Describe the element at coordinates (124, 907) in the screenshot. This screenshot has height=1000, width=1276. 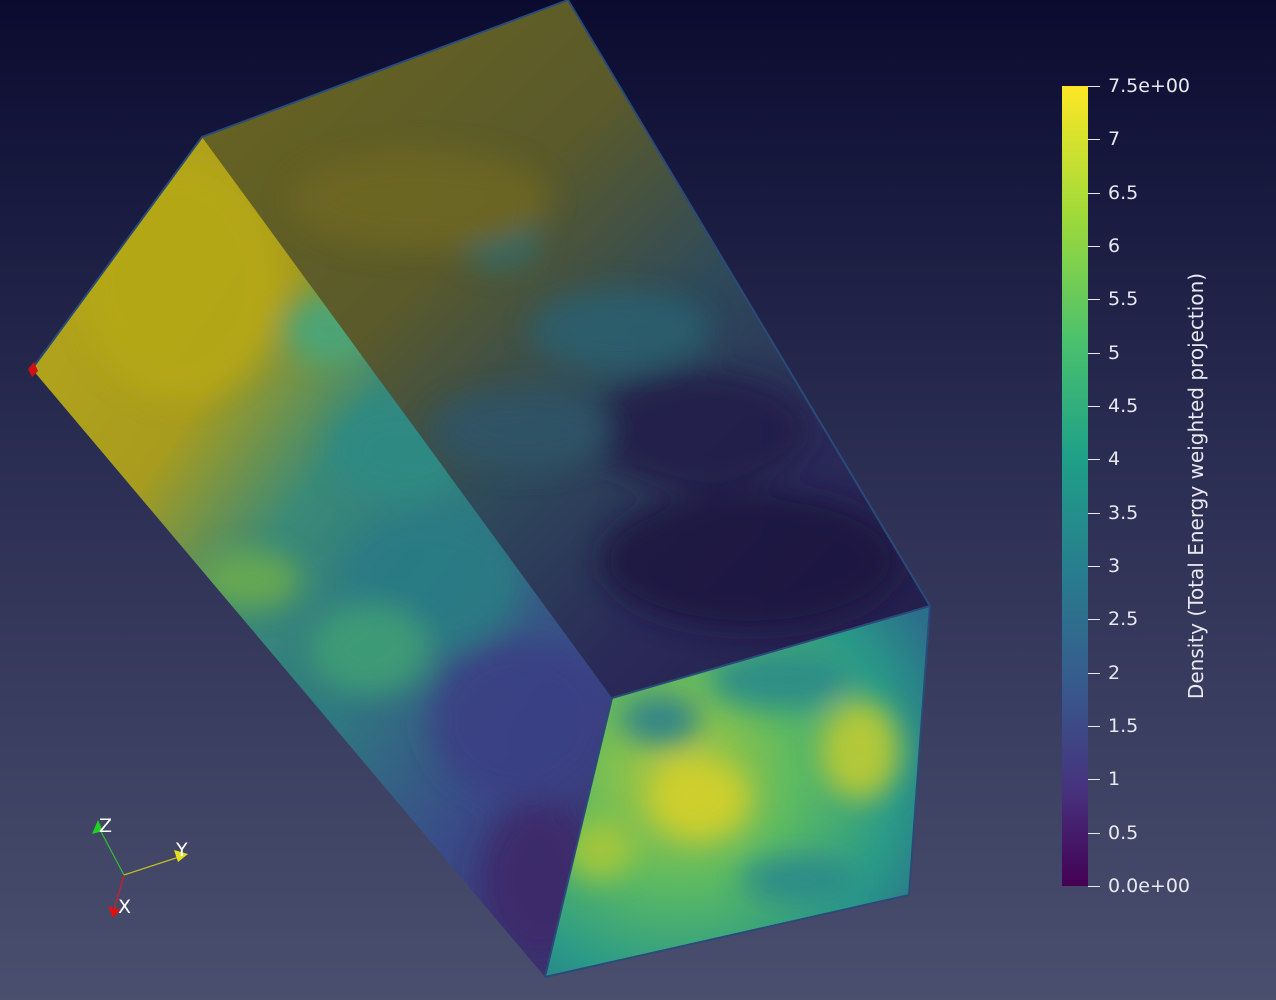
I see `x-axis-label: X` at that location.